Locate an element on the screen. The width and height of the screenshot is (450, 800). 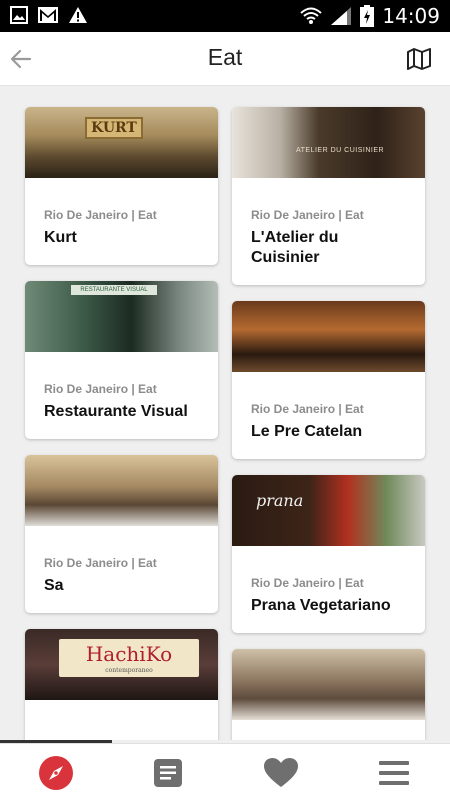
wifi-icon is located at coordinates (311, 15).